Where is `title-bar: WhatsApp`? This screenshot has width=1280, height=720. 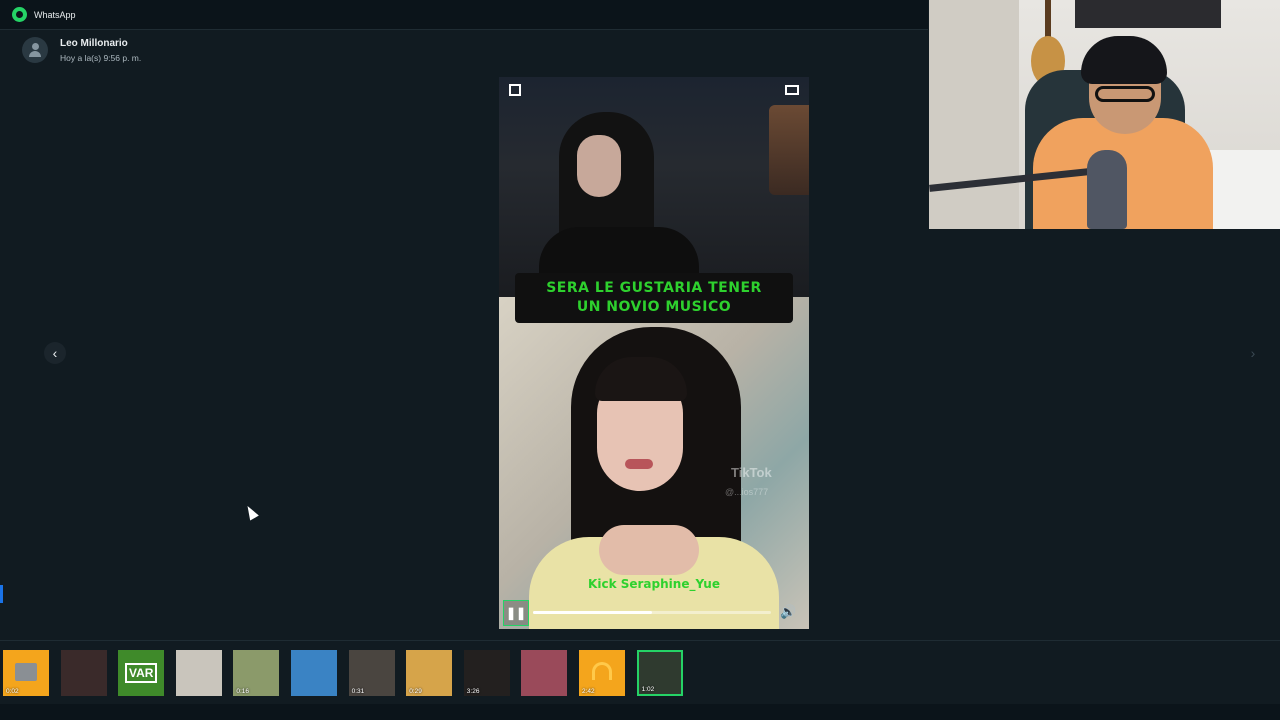 title-bar: WhatsApp is located at coordinates (464, 15).